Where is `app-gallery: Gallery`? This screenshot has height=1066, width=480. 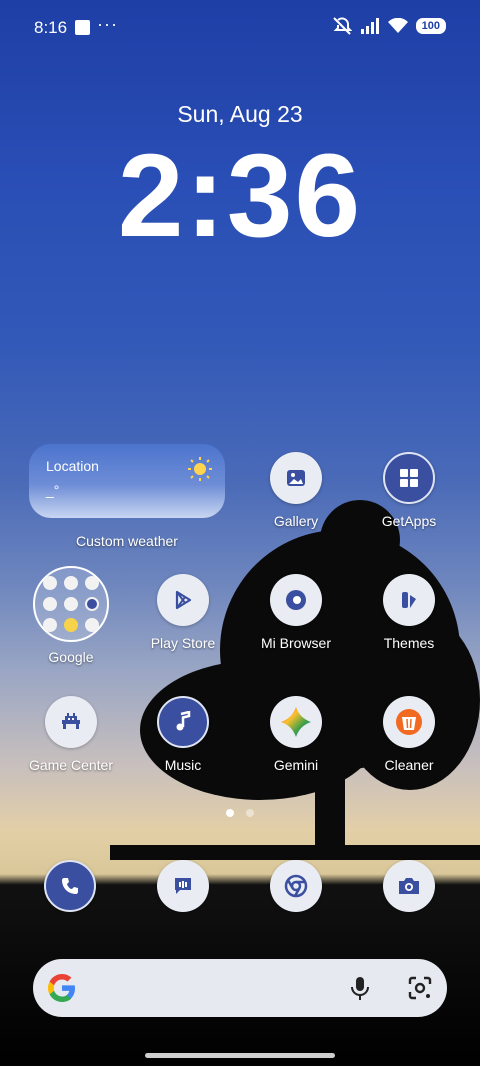
app-gallery: Gallery is located at coordinates (296, 490).